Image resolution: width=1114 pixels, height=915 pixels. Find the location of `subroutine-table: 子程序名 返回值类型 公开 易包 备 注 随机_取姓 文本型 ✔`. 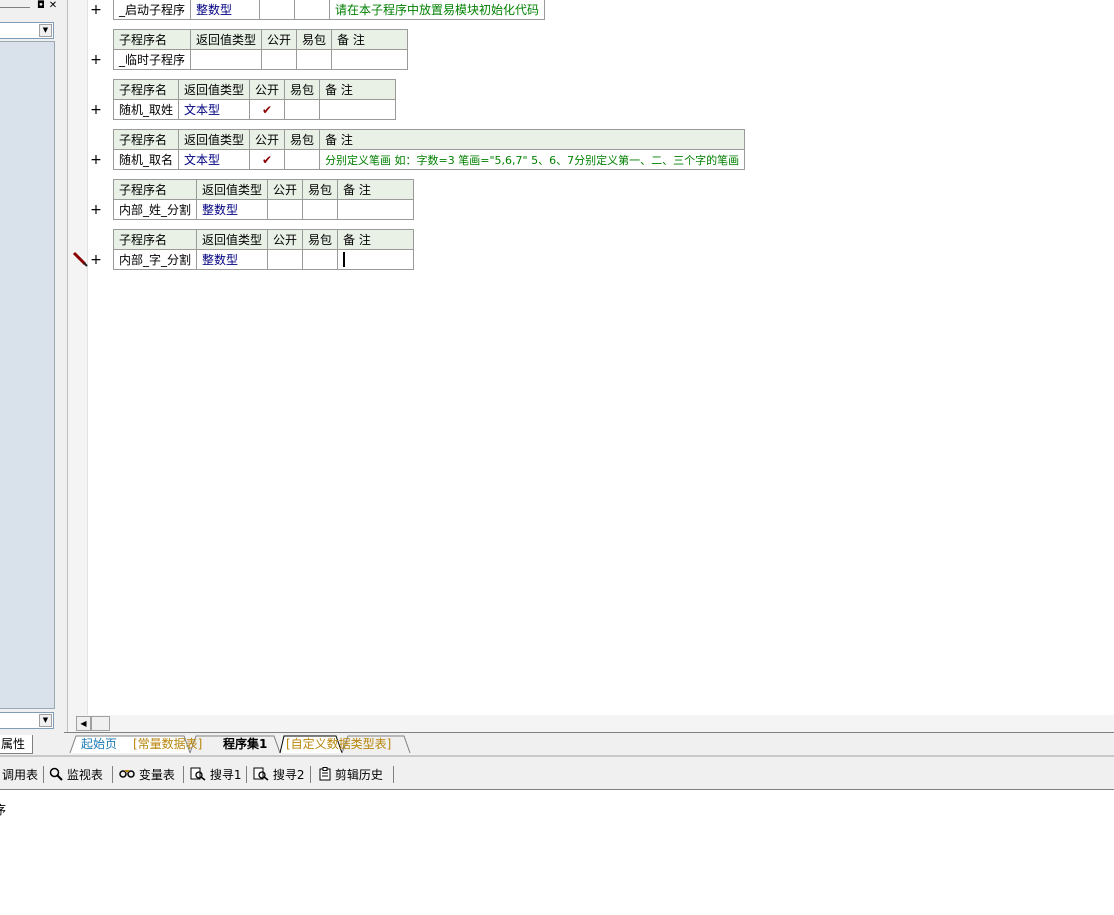

subroutine-table: 子程序名 返回值类型 公开 易包 备 注 随机_取姓 文本型 ✔ is located at coordinates (254, 99).